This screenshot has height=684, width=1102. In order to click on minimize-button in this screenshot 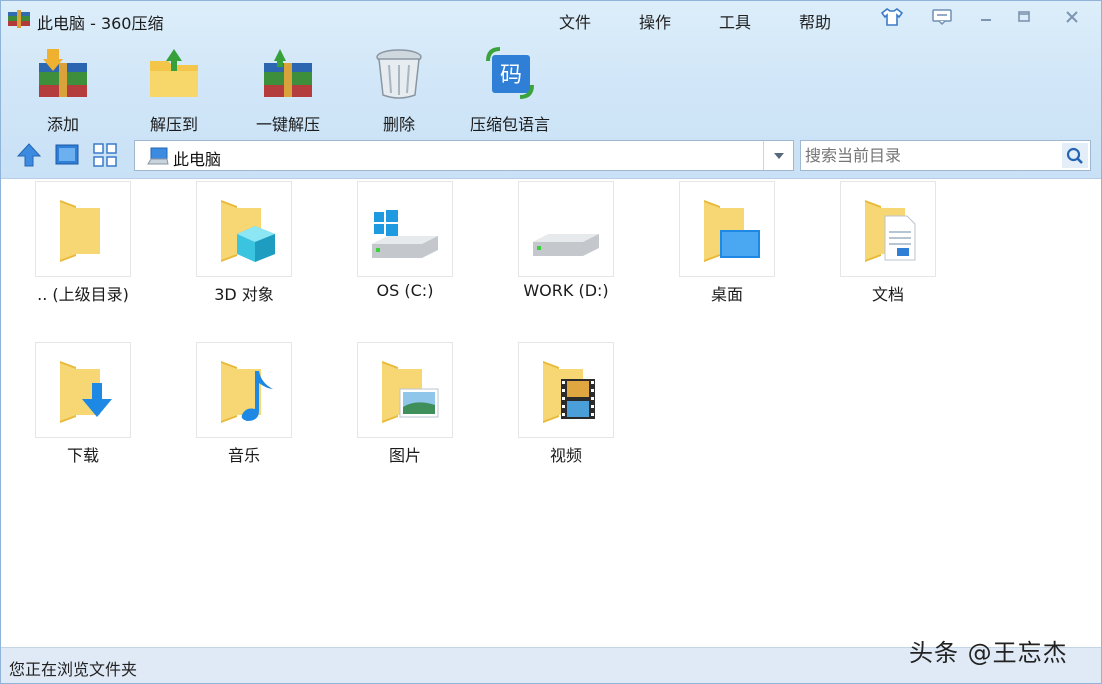, I will do `click(986, 17)`.